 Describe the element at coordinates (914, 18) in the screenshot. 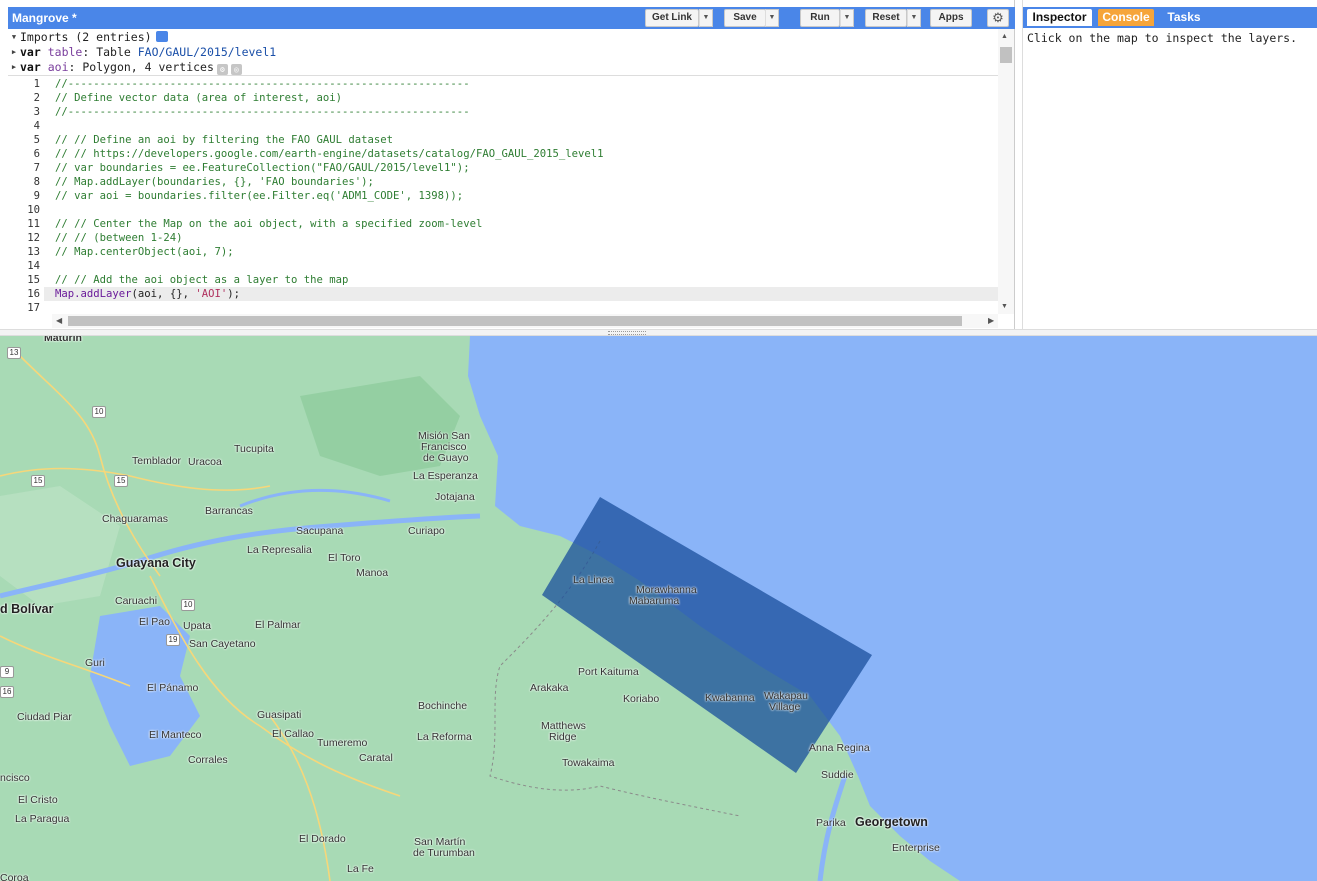

I see `reset-dropdown-icon: ▼` at that location.